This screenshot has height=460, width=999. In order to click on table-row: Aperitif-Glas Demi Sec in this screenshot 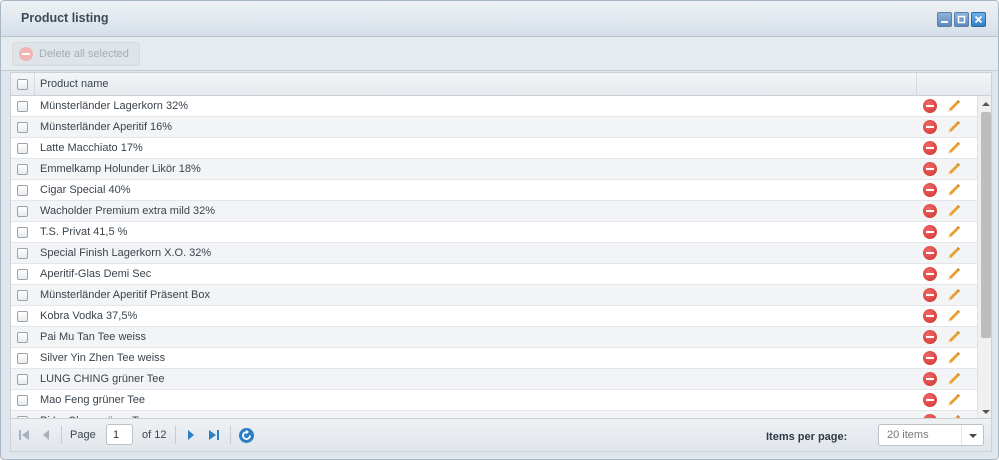, I will do `click(494, 274)`.